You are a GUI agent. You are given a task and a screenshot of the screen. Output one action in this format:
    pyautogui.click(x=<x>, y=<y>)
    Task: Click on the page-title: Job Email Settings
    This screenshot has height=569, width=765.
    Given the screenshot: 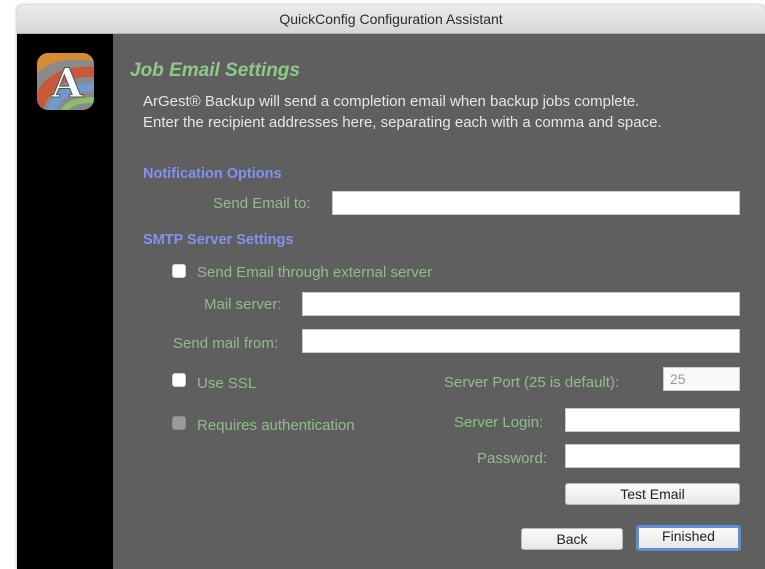 What is the action you would take?
    pyautogui.click(x=215, y=70)
    